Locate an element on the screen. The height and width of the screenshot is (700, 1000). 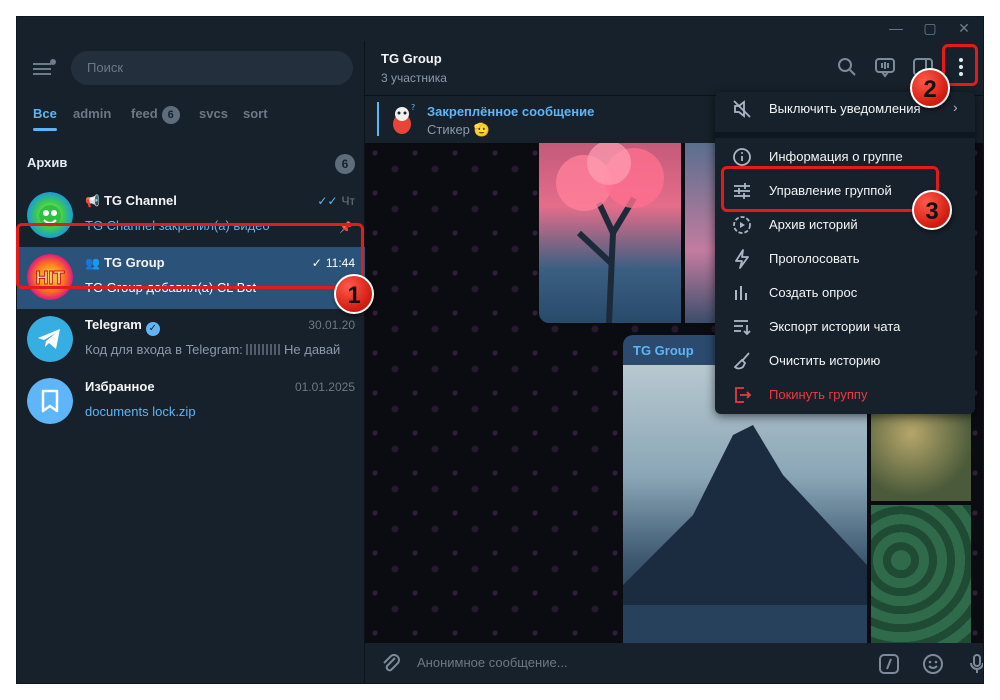
chat-time: 01.01.2025 is located at coordinates (324, 387).